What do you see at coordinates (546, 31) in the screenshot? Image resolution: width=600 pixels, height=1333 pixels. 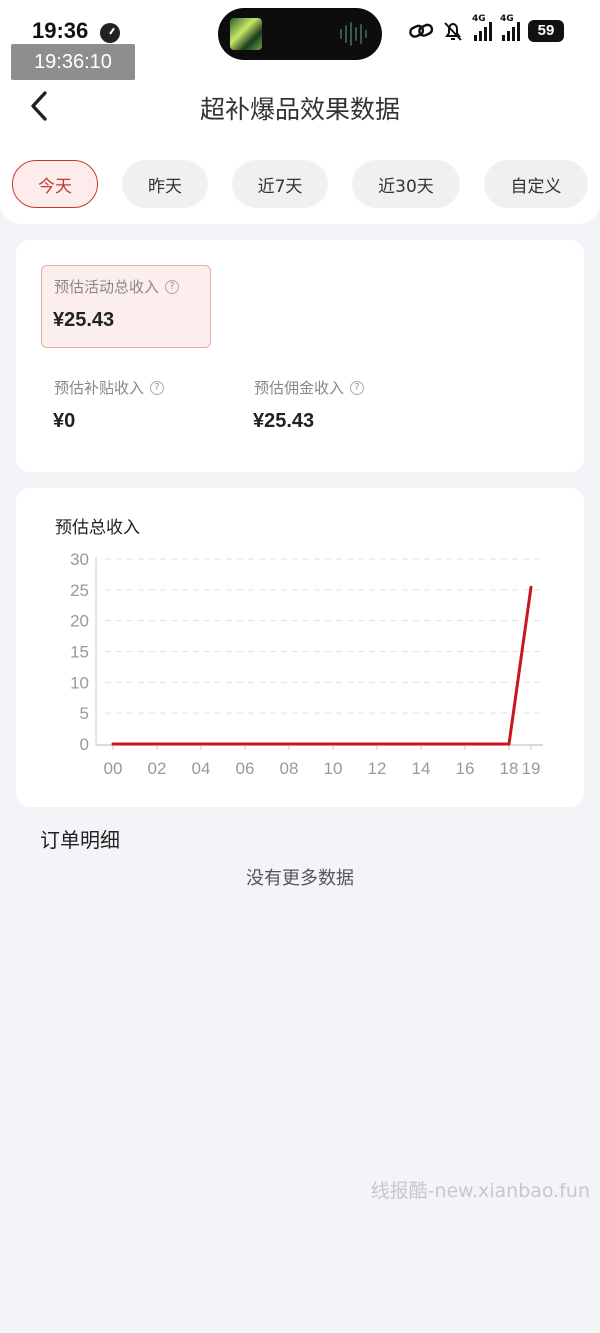 I see `battery-icon: 59` at bounding box center [546, 31].